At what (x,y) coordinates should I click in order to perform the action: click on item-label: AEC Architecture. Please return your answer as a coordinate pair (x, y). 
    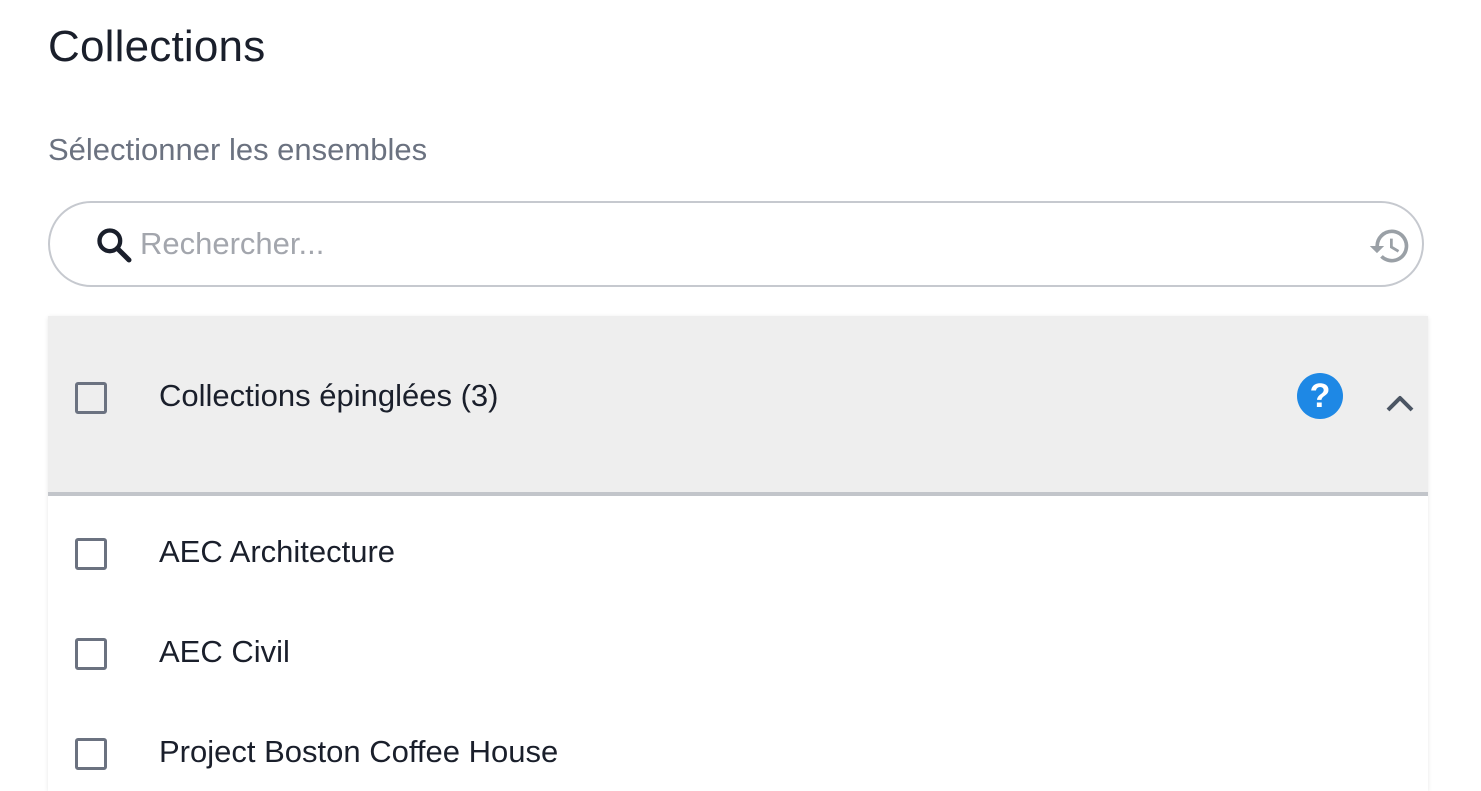
    Looking at the image, I should click on (277, 551).